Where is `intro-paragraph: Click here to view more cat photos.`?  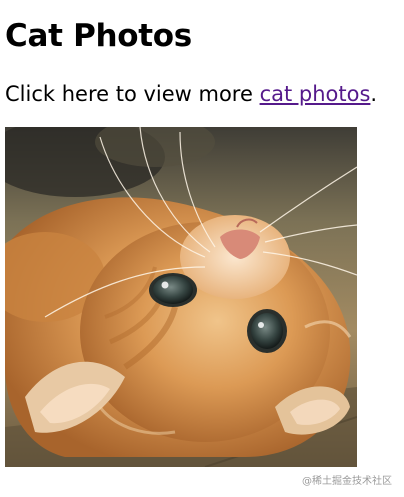
intro-paragraph: Click here to view more cat photos. is located at coordinates (191, 94).